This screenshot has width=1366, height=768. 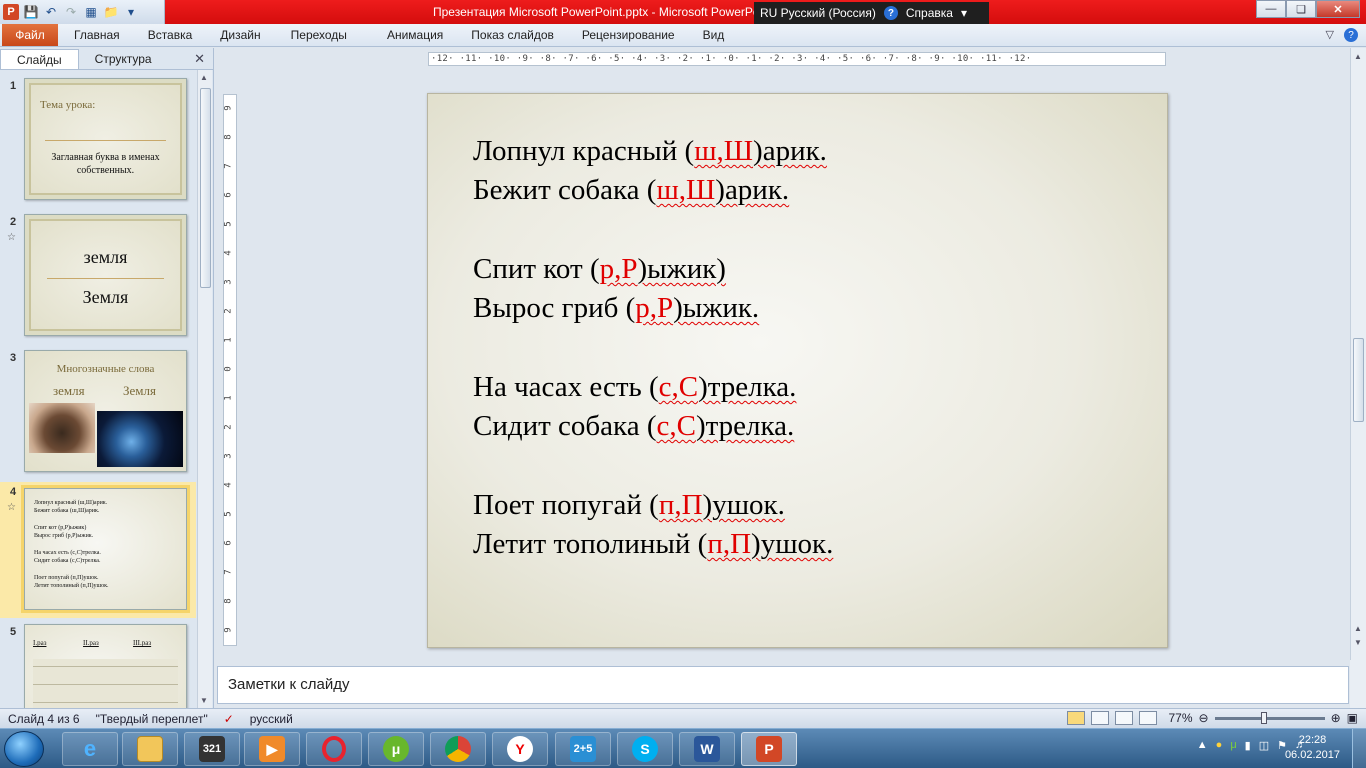 What do you see at coordinates (91, 12) in the screenshot?
I see `slideshow-icon: ▦` at bounding box center [91, 12].